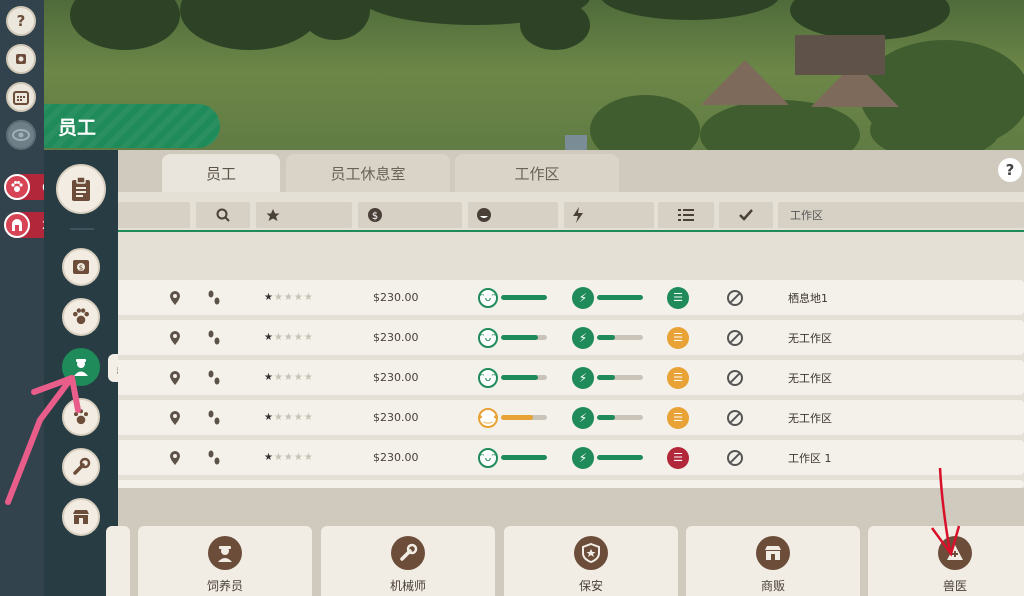 This screenshot has width=1024, height=596. Describe the element at coordinates (81, 189) in the screenshot. I see `clipboard-icon` at that location.